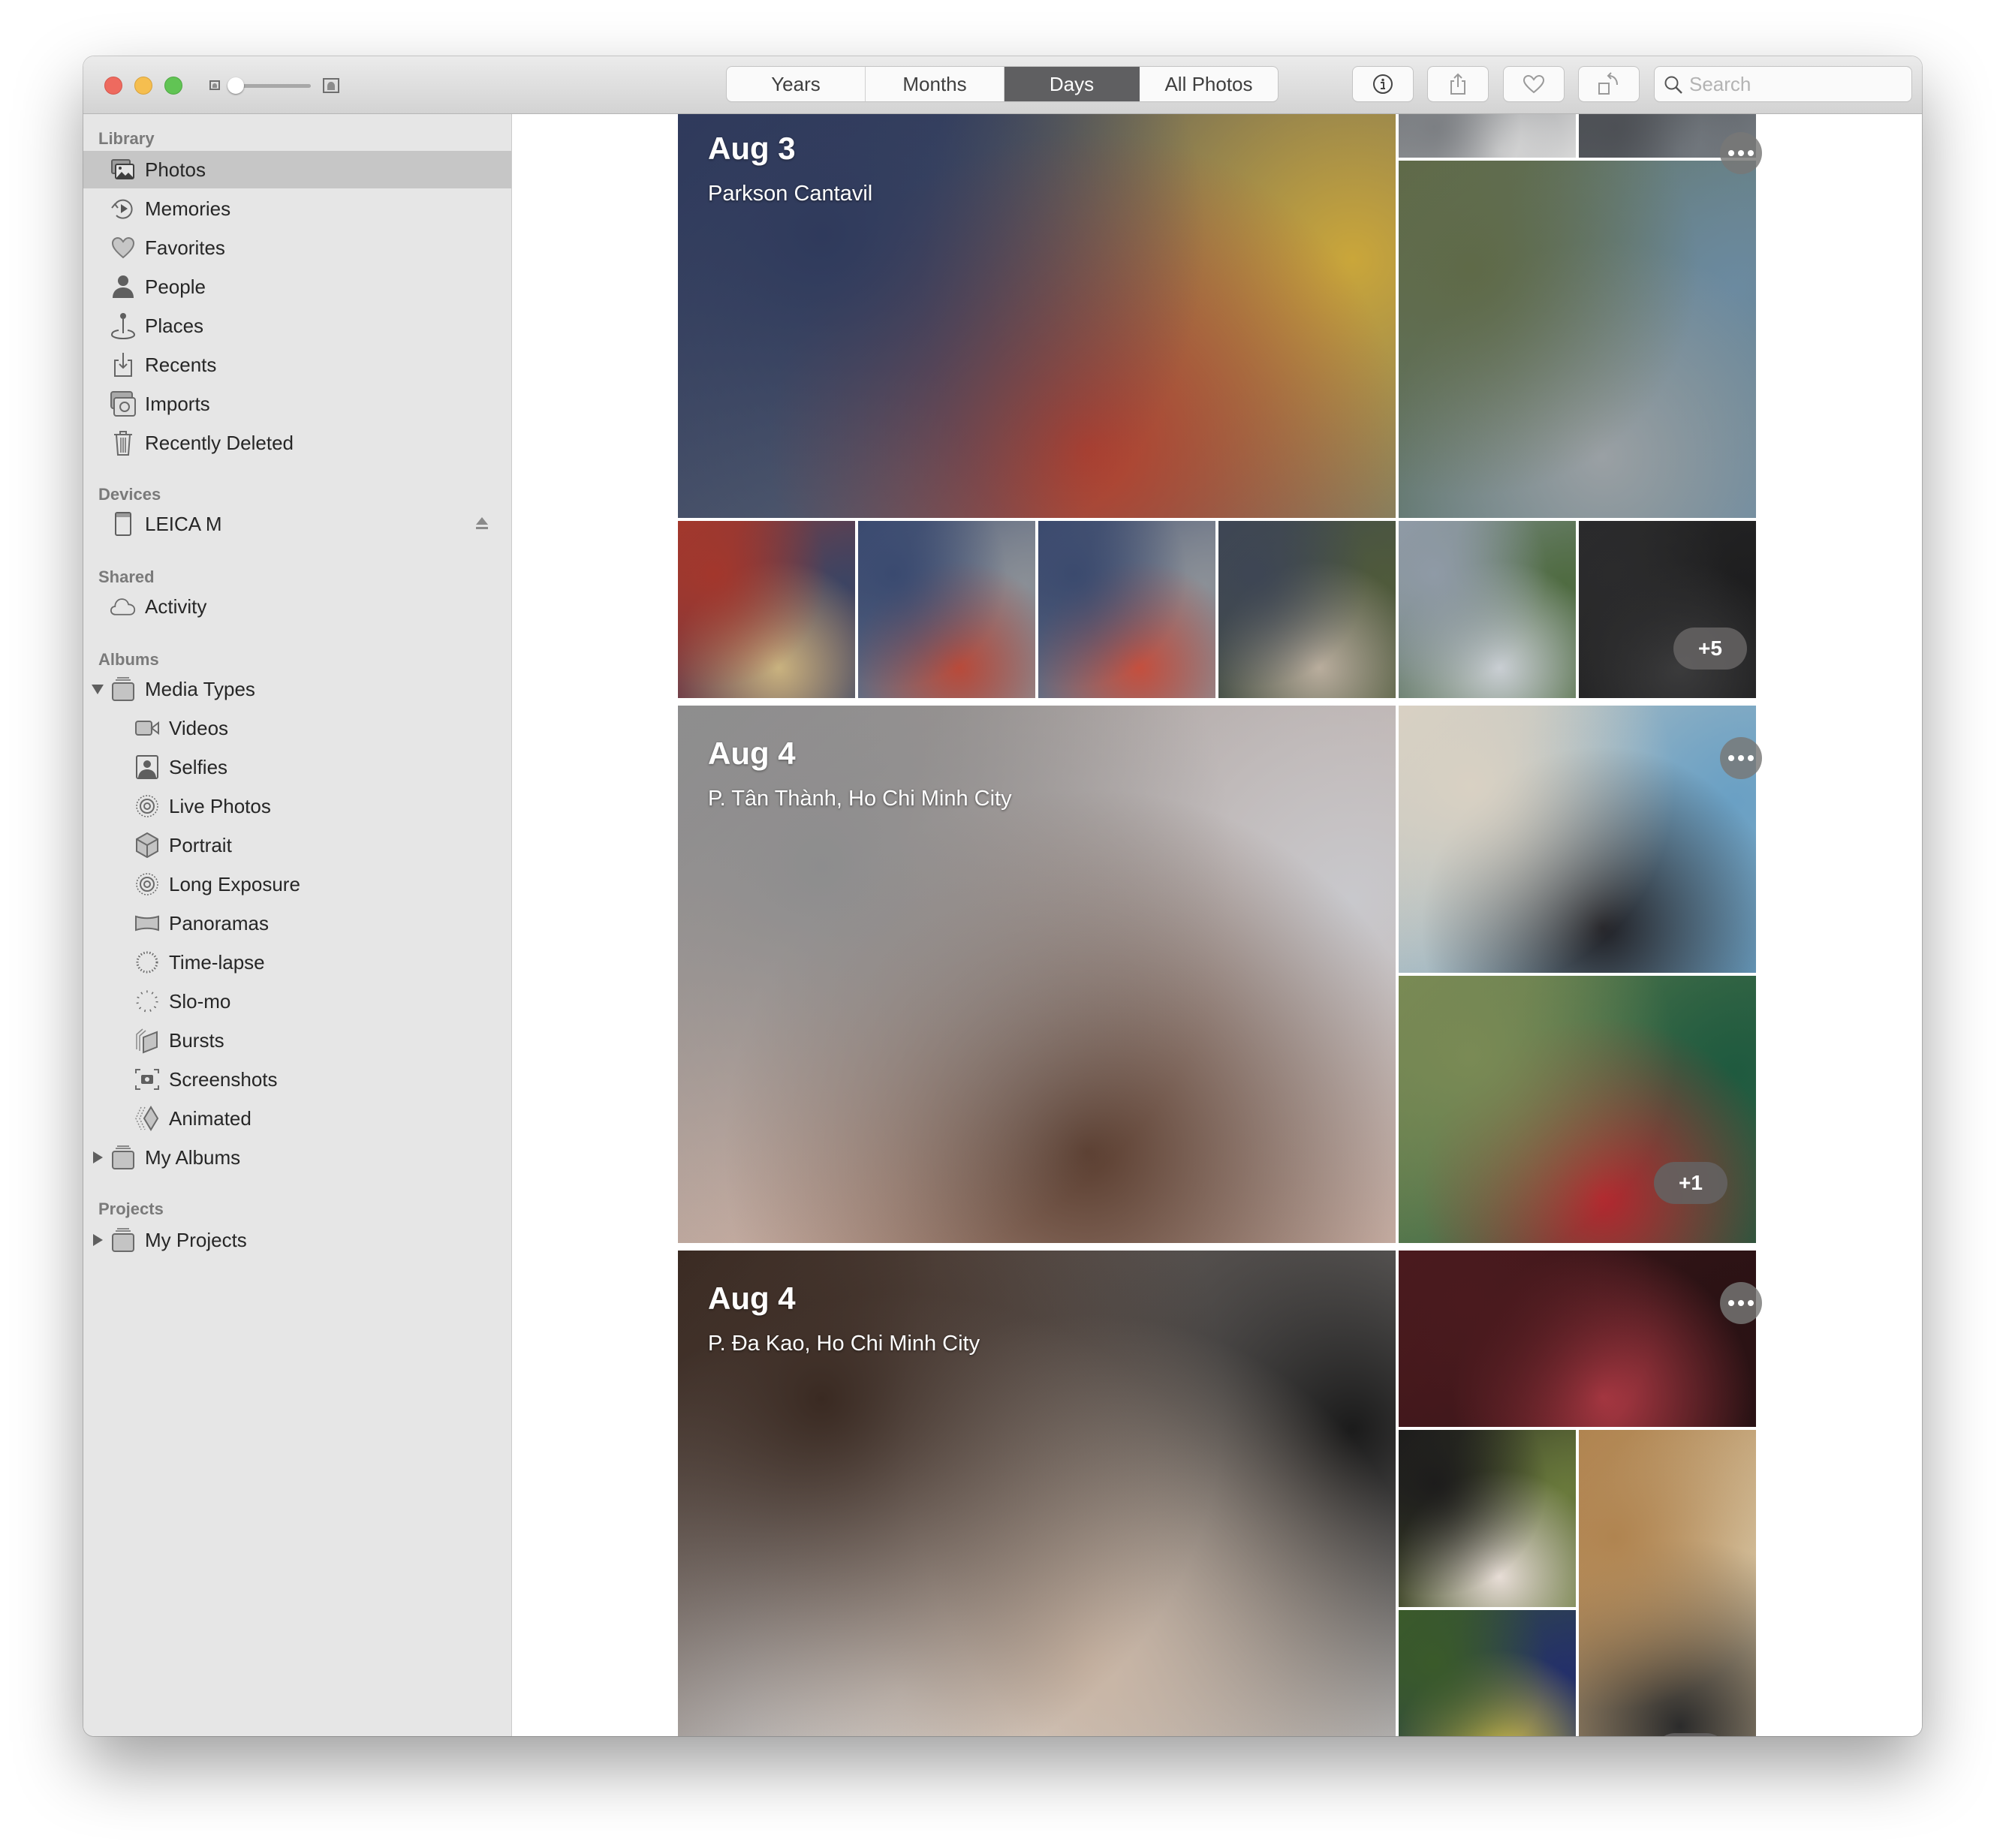 The height and width of the screenshot is (1848, 2006). What do you see at coordinates (1673, 85) in the screenshot?
I see `search-icon` at bounding box center [1673, 85].